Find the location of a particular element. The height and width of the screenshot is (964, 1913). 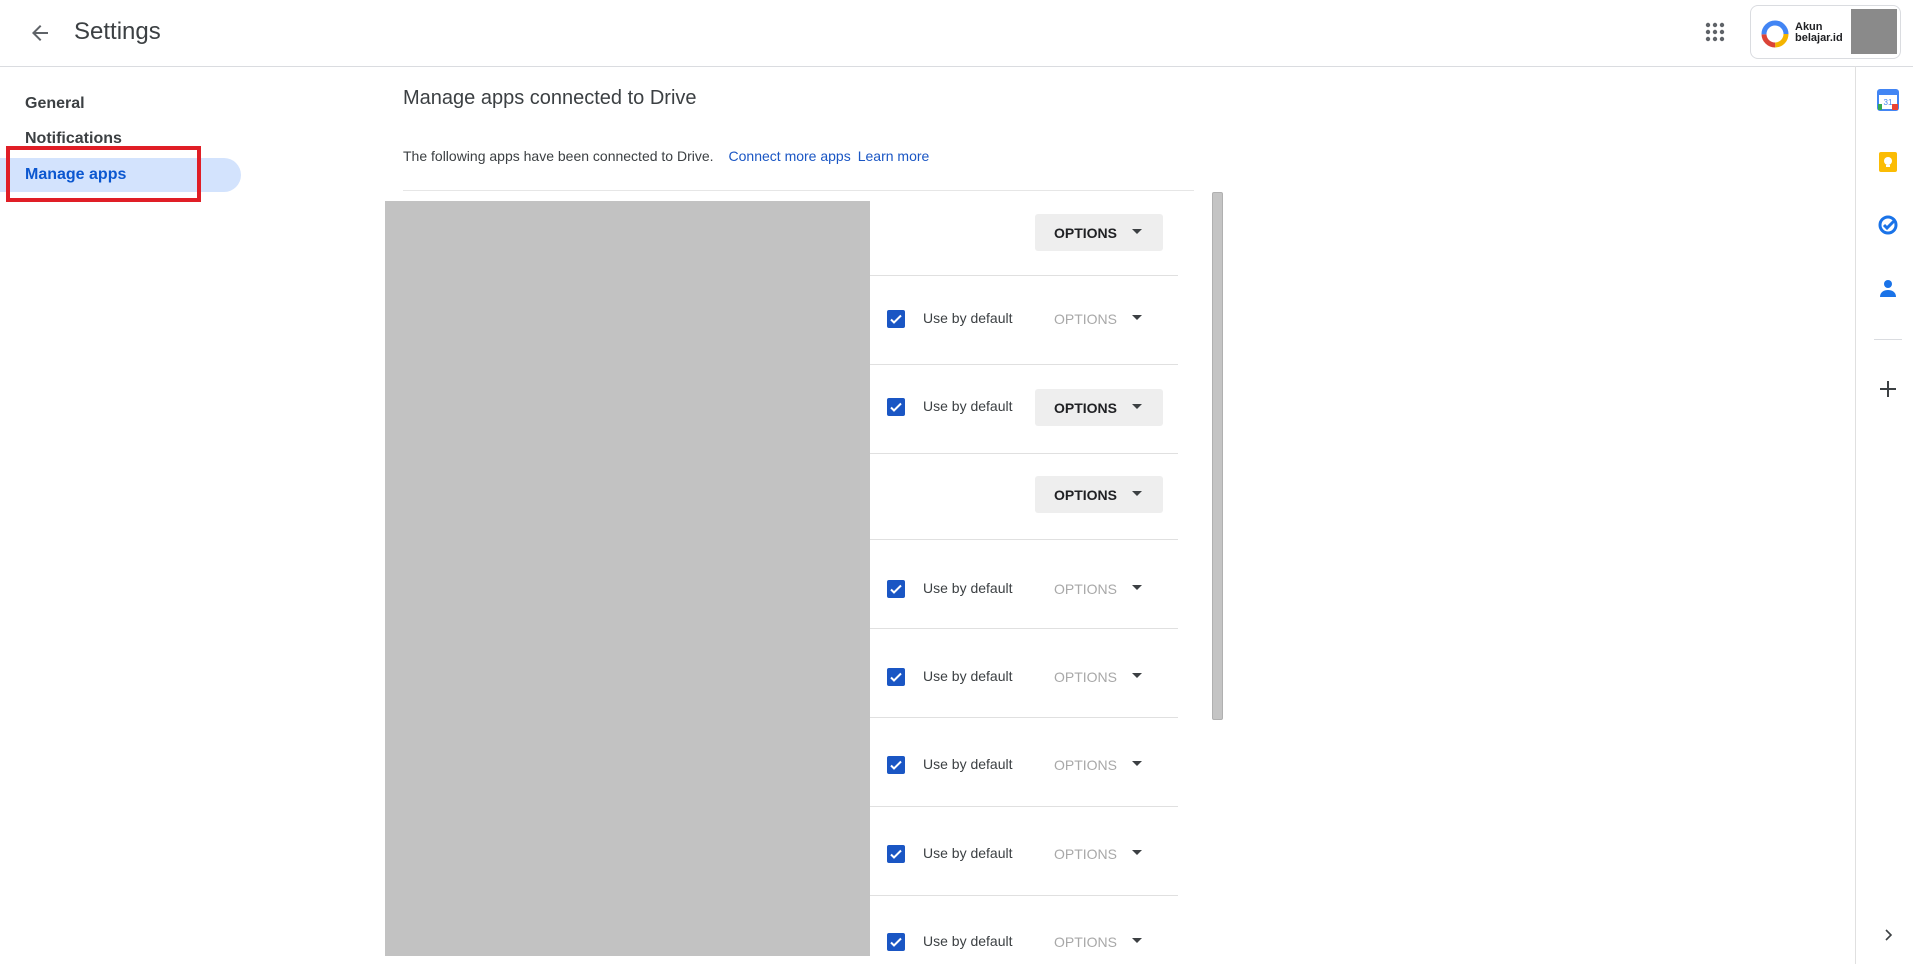

nav-item-manage-apps: Manage apps is located at coordinates (120, 175).